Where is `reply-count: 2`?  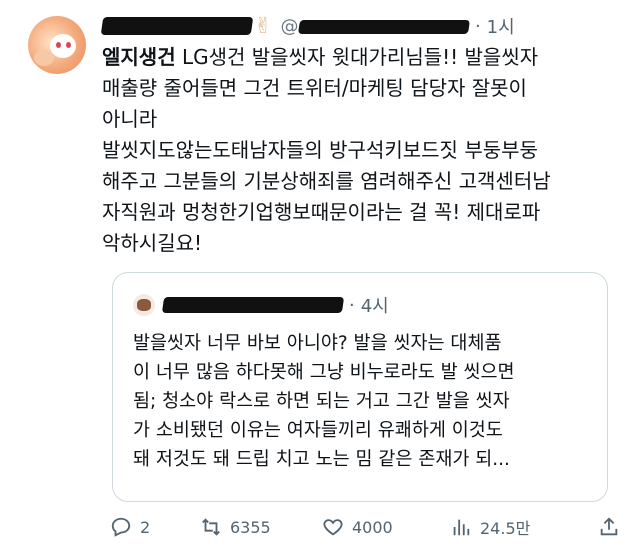 reply-count: 2 is located at coordinates (145, 527).